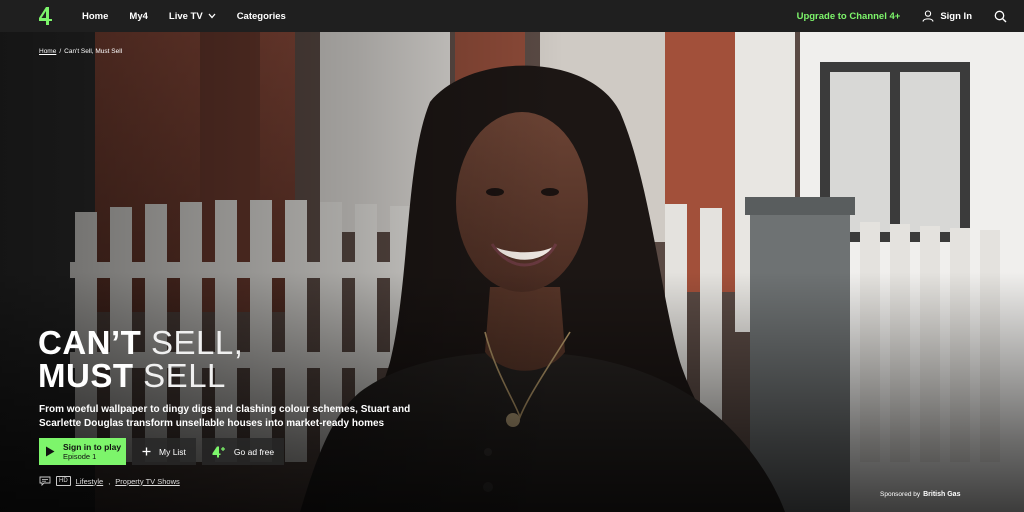 This screenshot has height=512, width=1024. I want to click on play-icon, so click(50, 451).